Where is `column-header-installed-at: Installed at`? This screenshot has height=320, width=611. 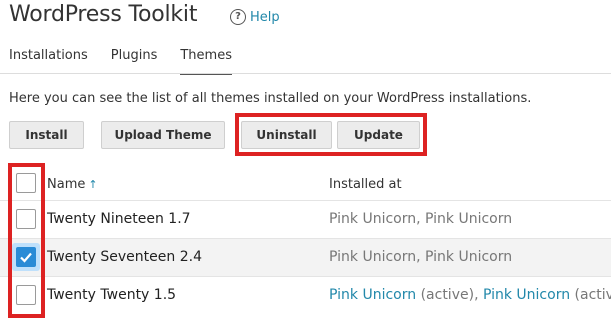 column-header-installed-at: Installed at is located at coordinates (365, 184).